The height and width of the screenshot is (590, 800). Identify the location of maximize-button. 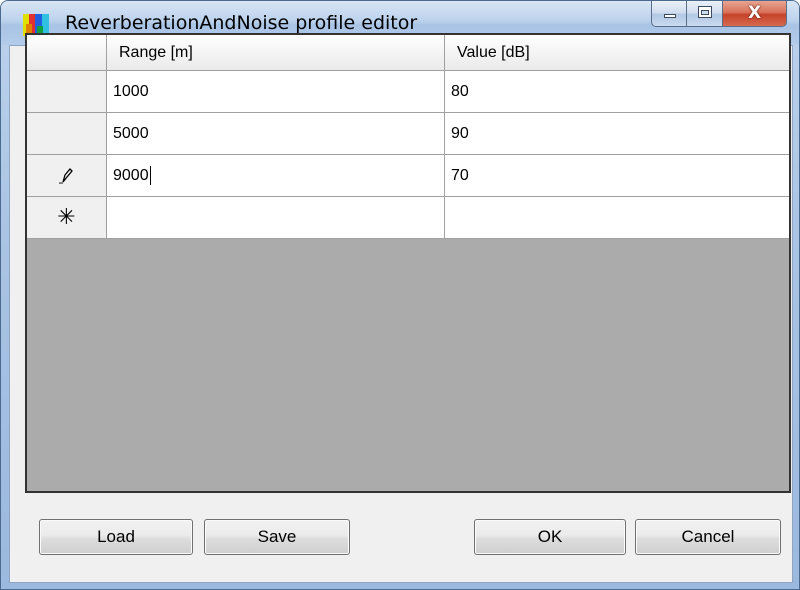
(705, 14).